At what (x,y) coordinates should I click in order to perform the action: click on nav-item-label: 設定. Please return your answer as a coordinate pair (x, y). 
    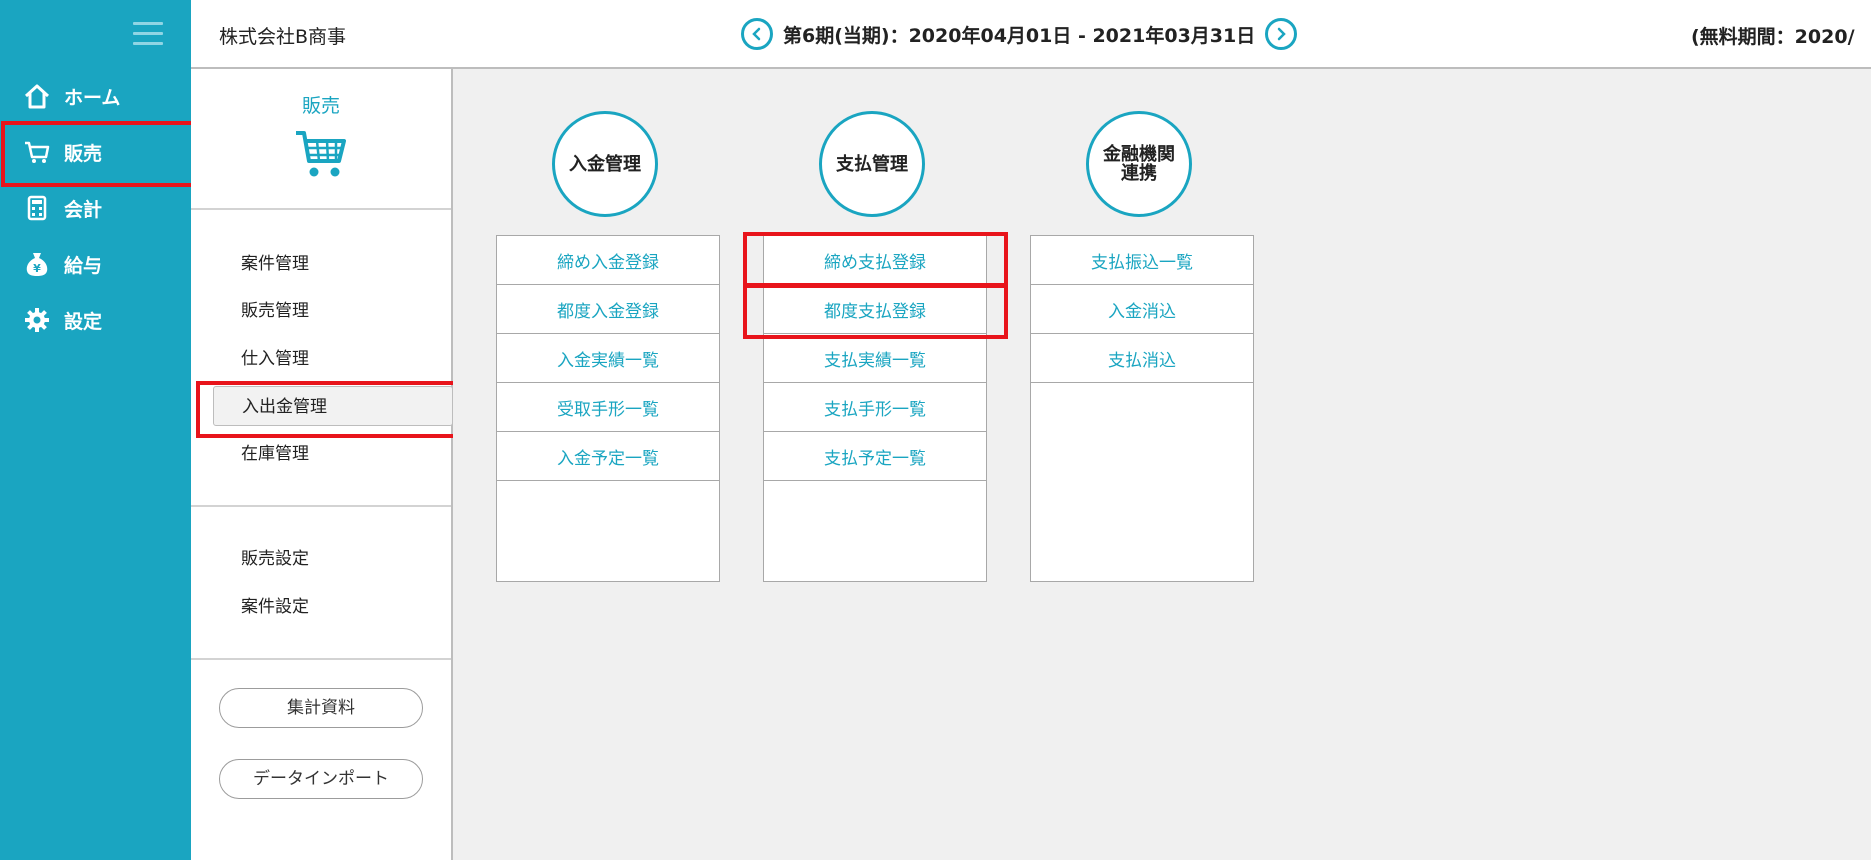
    Looking at the image, I should click on (83, 321).